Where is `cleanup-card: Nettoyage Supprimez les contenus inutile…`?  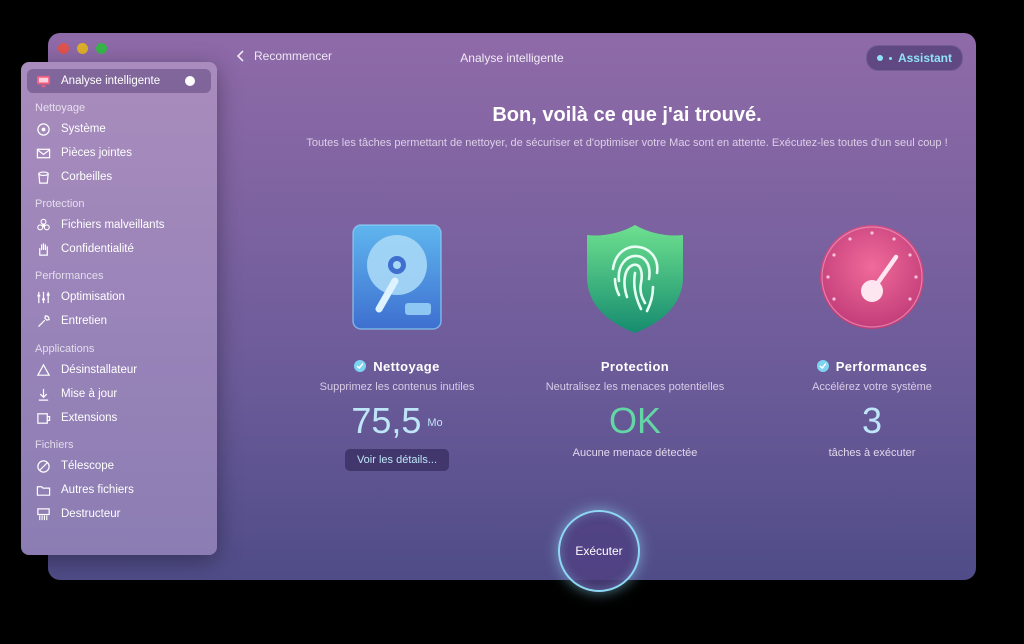 cleanup-card: Nettoyage Supprimez les contenus inutile… is located at coordinates (397, 347).